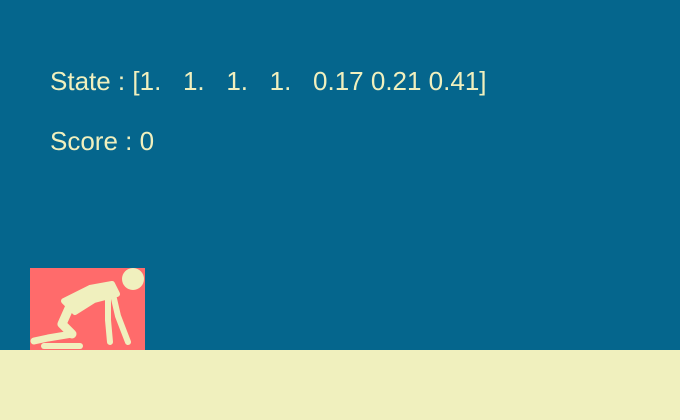 The height and width of the screenshot is (420, 680). I want to click on crawling-person-icon, so click(87, 308).